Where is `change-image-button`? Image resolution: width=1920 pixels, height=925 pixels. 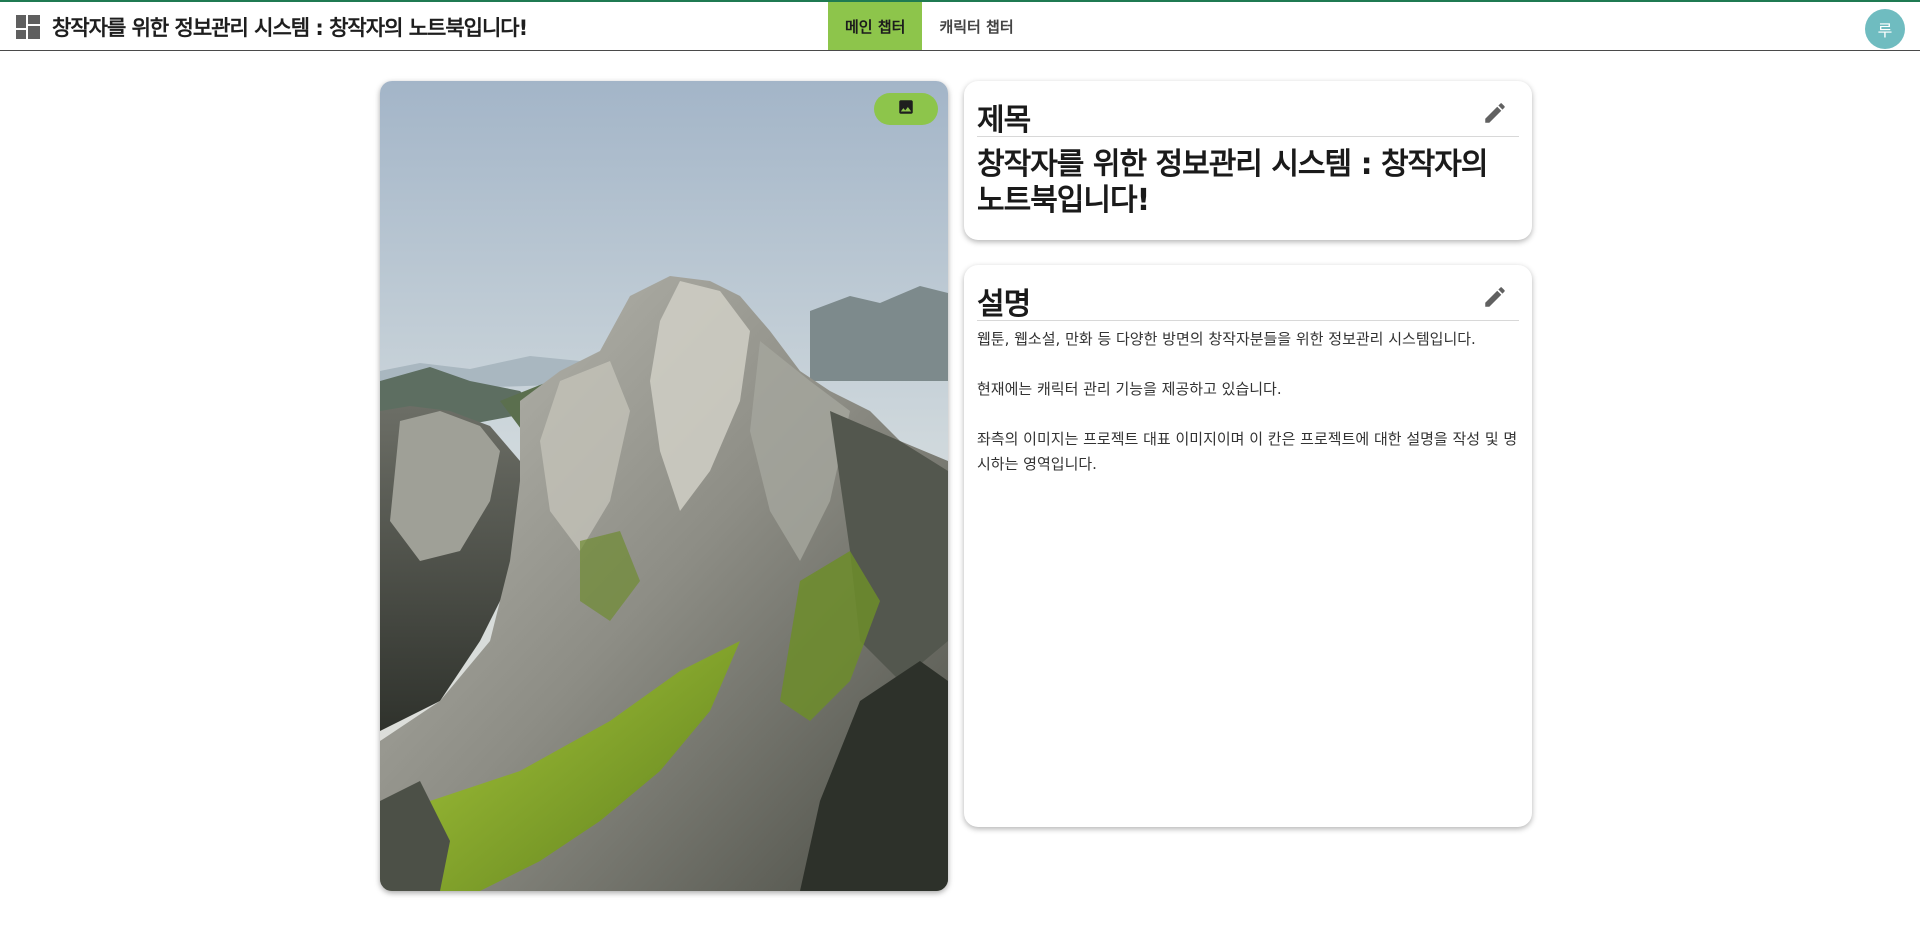 change-image-button is located at coordinates (906, 109).